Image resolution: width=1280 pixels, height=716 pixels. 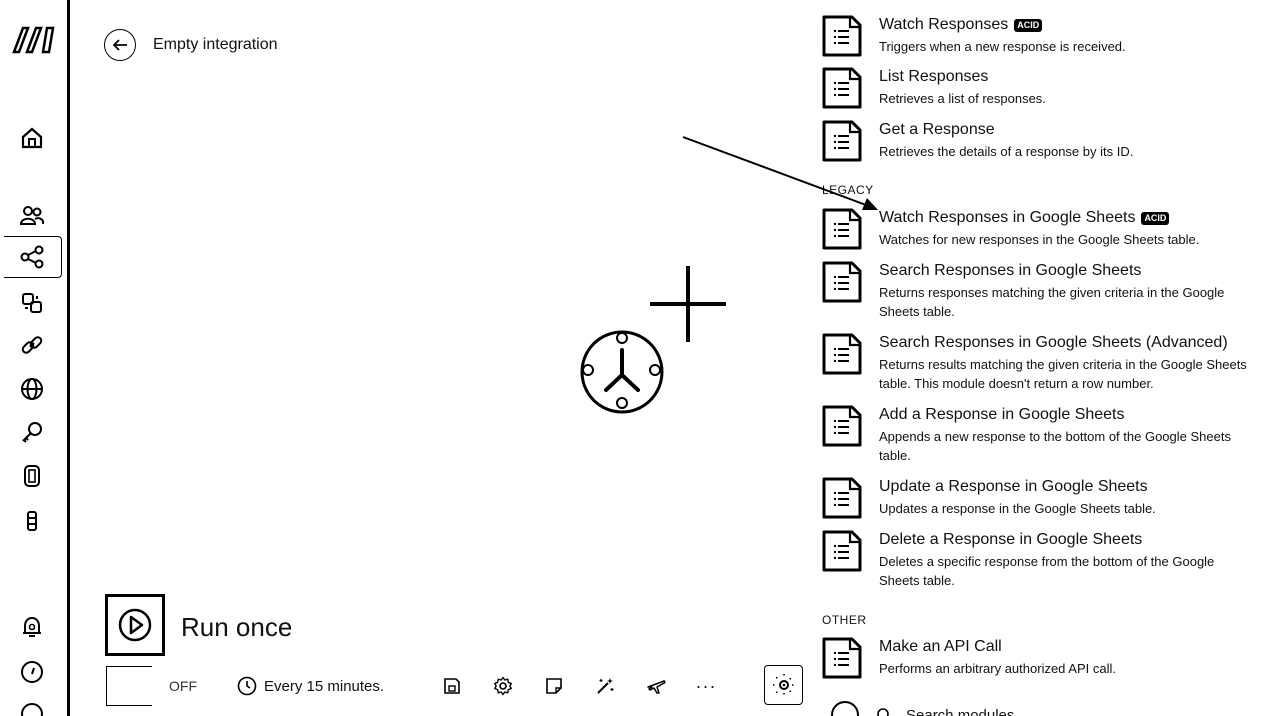 I want to click on circle-icon, so click(x=845, y=708).